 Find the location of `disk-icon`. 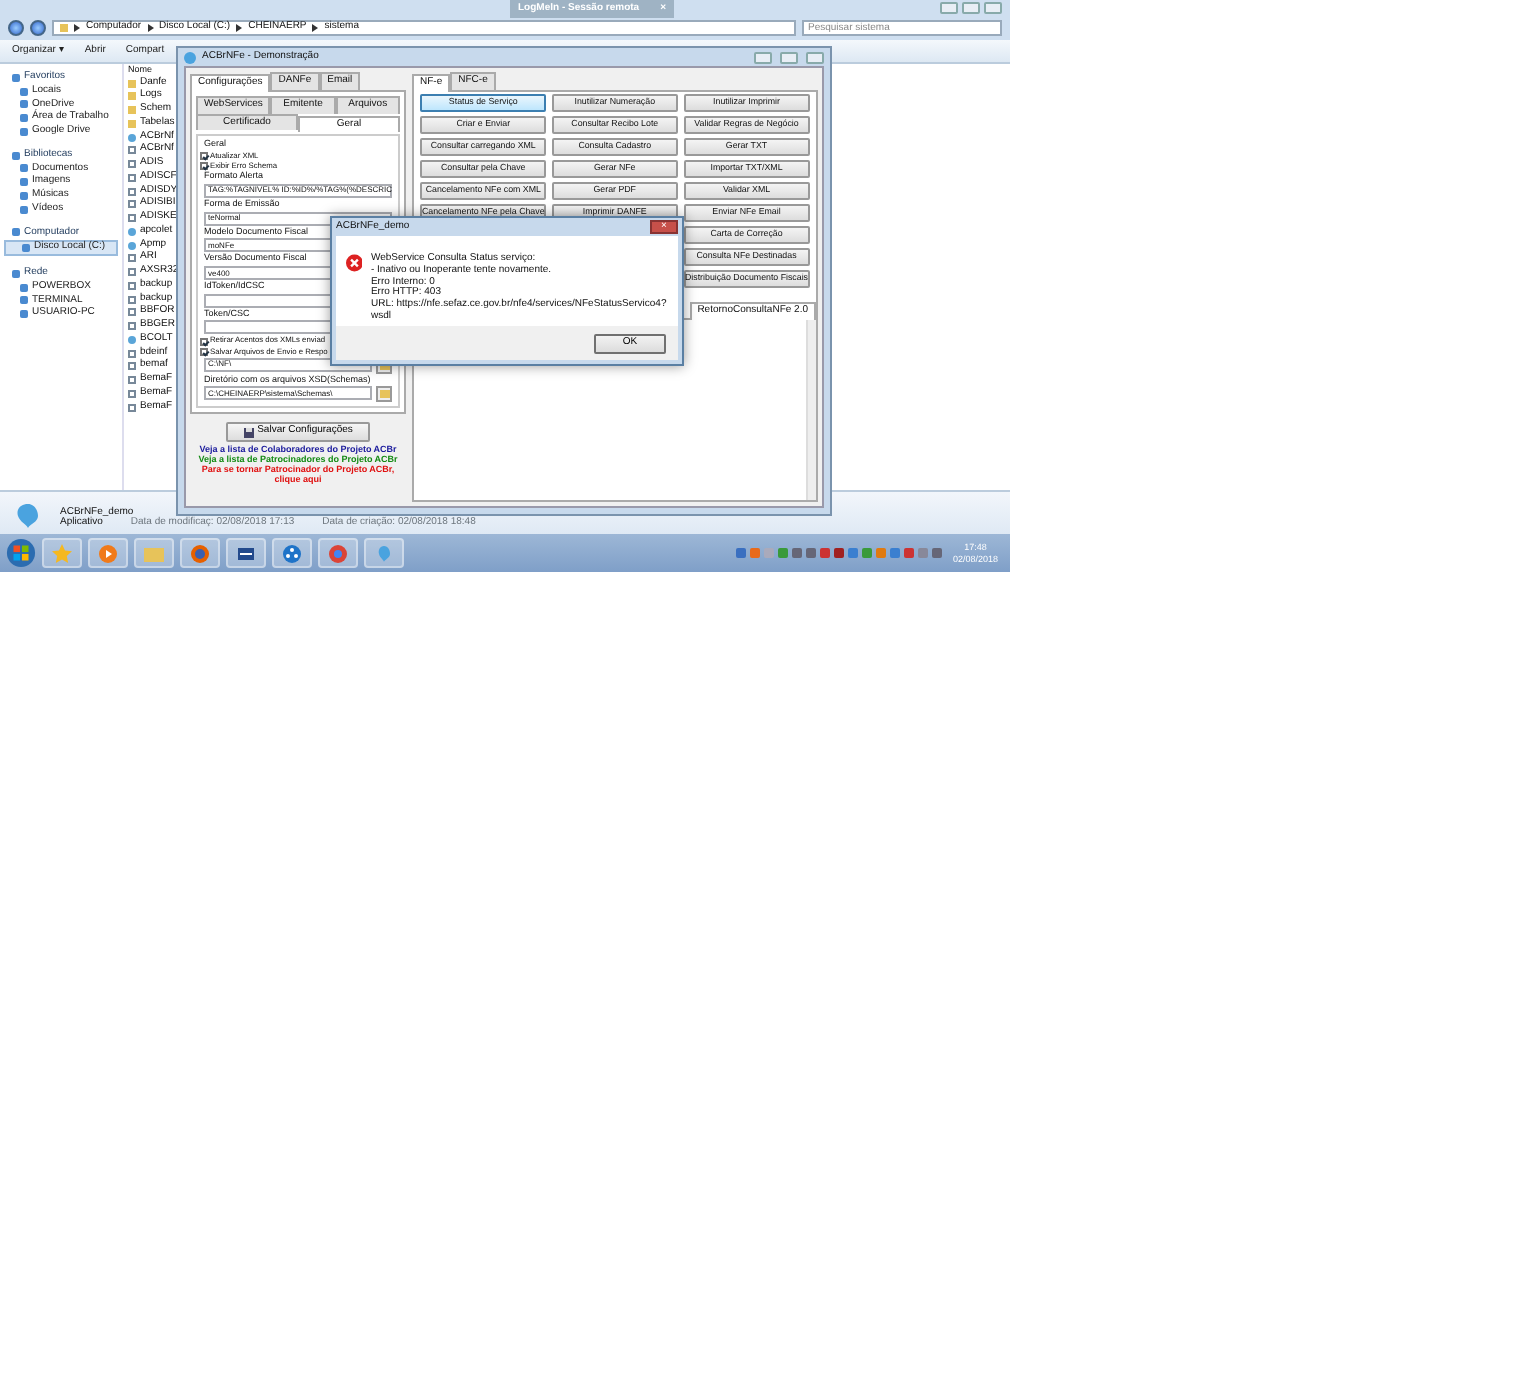

disk-icon is located at coordinates (248, 432).